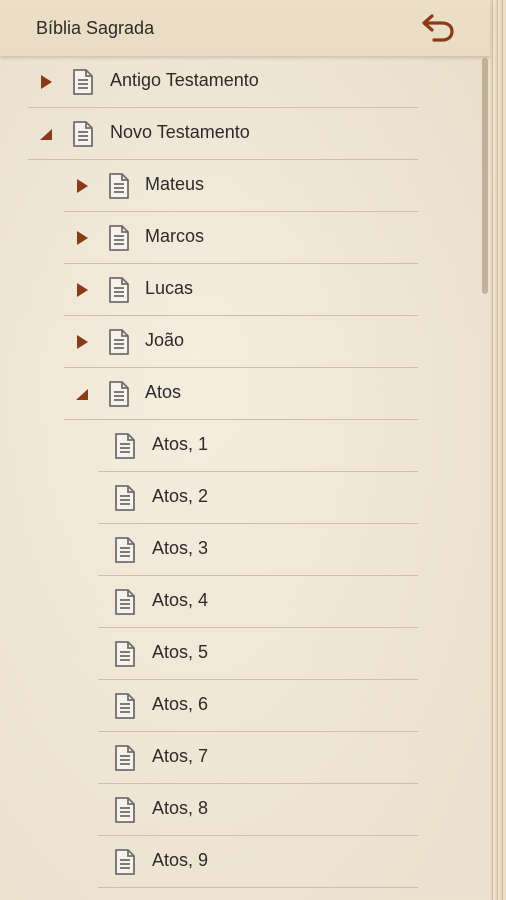 The height and width of the screenshot is (900, 506). Describe the element at coordinates (485, 176) in the screenshot. I see `scrollbar` at that location.